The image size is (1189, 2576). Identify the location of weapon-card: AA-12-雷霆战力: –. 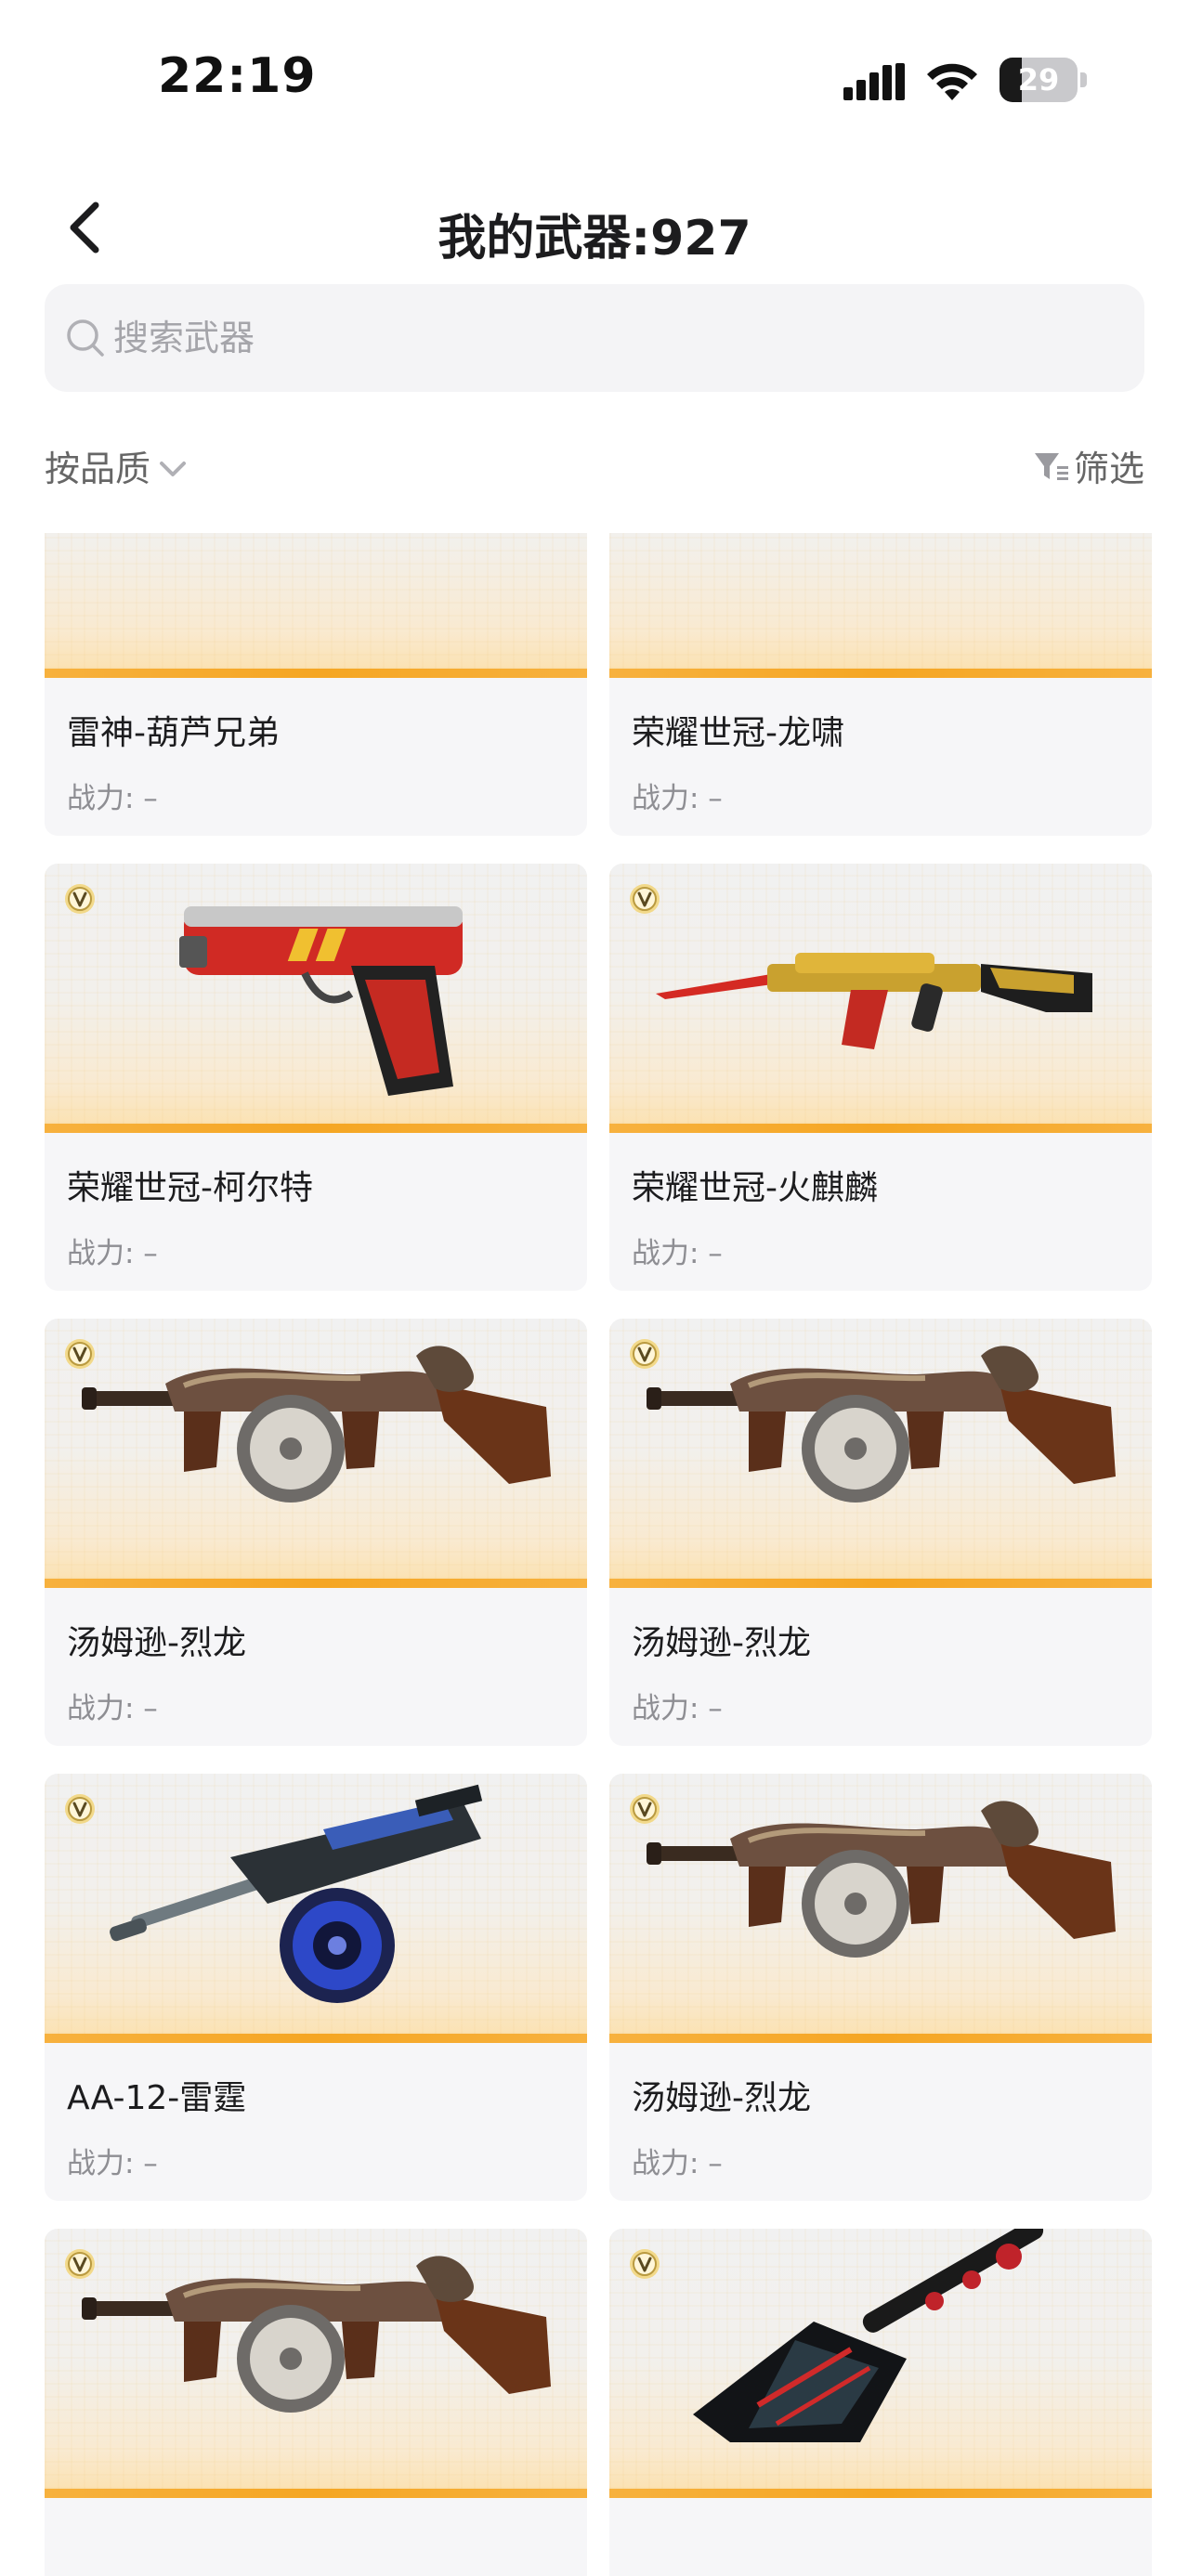
(316, 1988).